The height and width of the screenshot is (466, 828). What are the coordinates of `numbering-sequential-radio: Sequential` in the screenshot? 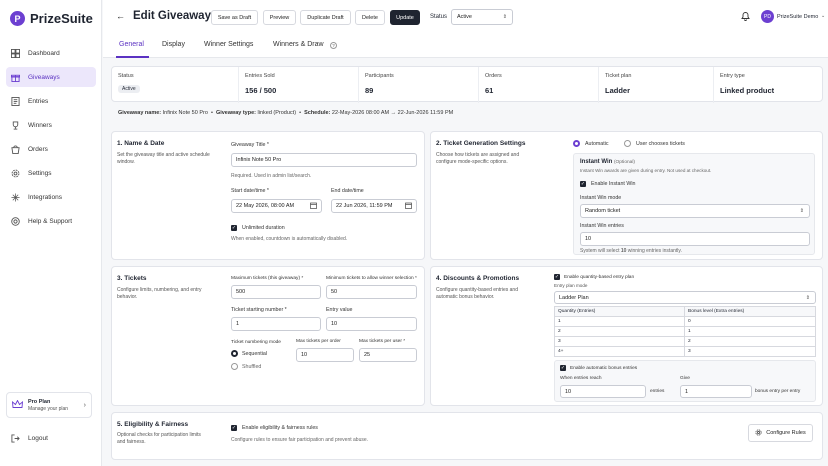 It's located at (249, 353).